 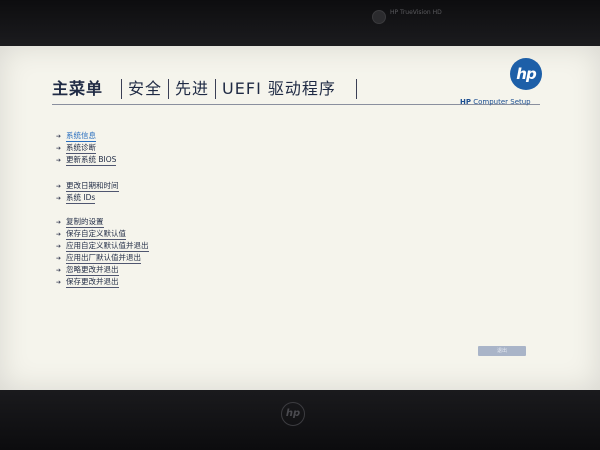 What do you see at coordinates (92, 270) in the screenshot?
I see `menu-item-label: 忽略更改并退出` at bounding box center [92, 270].